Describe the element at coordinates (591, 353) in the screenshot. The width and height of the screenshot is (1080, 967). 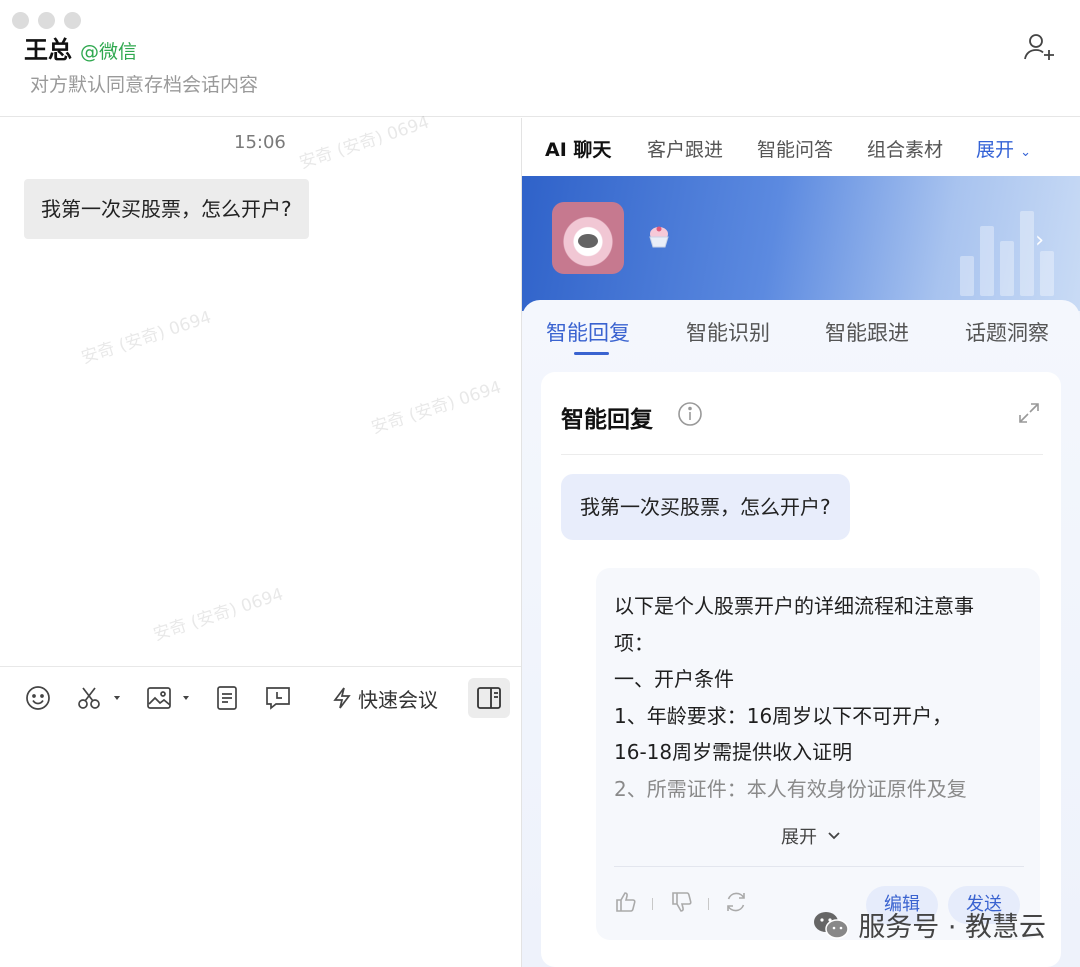
I see `active-tab-underline` at that location.